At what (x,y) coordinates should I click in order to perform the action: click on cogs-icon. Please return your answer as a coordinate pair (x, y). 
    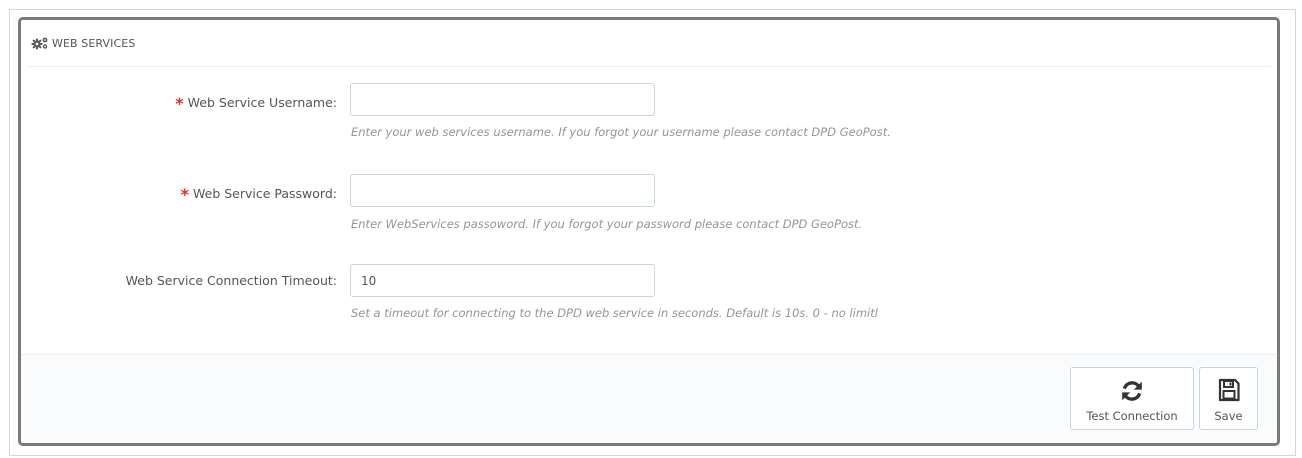
    Looking at the image, I should click on (40, 43).